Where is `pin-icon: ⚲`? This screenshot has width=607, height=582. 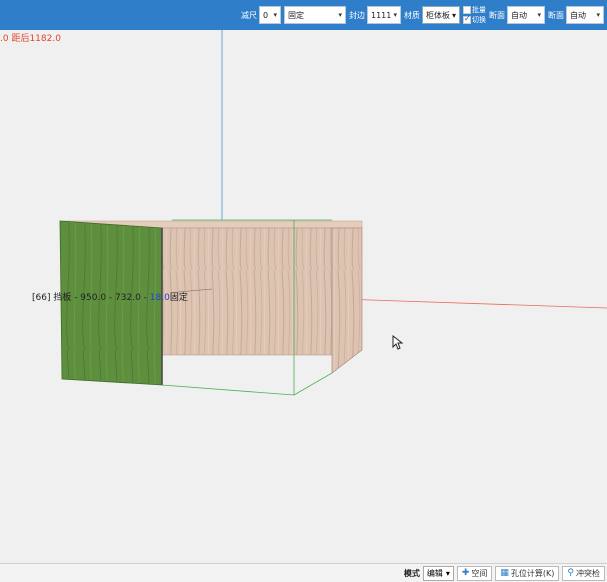
pin-icon: ⚲ is located at coordinates (570, 573).